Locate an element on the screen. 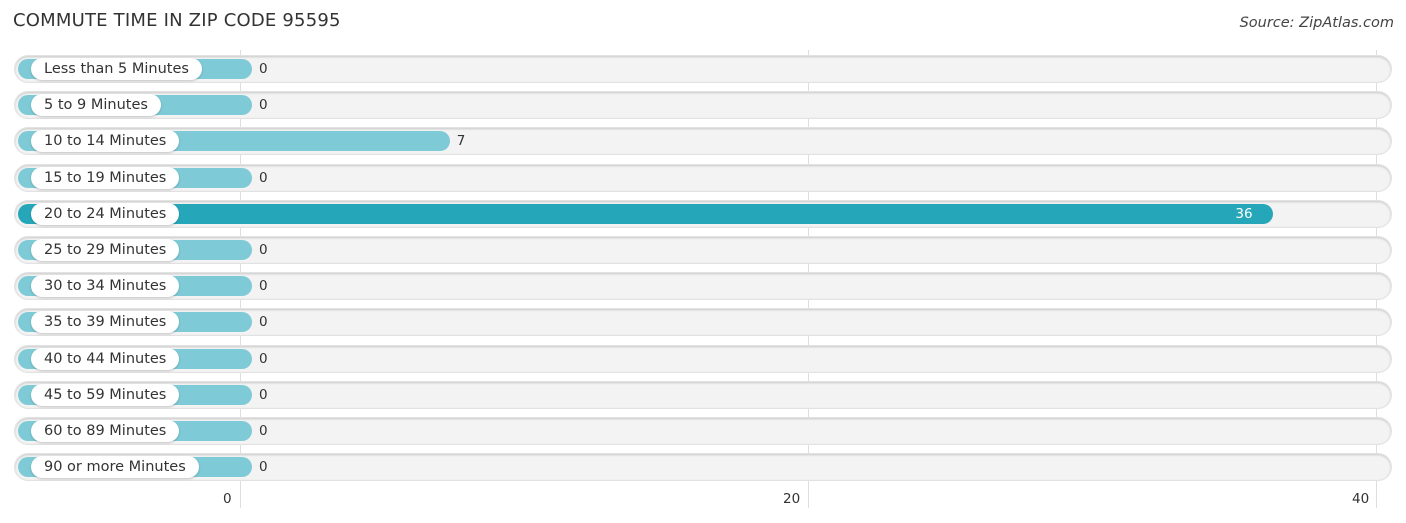 This screenshot has height=523, width=1406. category-label: 90 or more Minutes is located at coordinates (115, 467).